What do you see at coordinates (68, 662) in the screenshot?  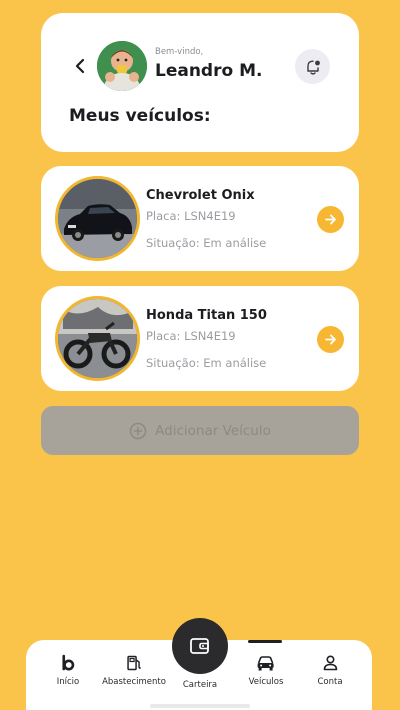 I see `brand-b-icon` at bounding box center [68, 662].